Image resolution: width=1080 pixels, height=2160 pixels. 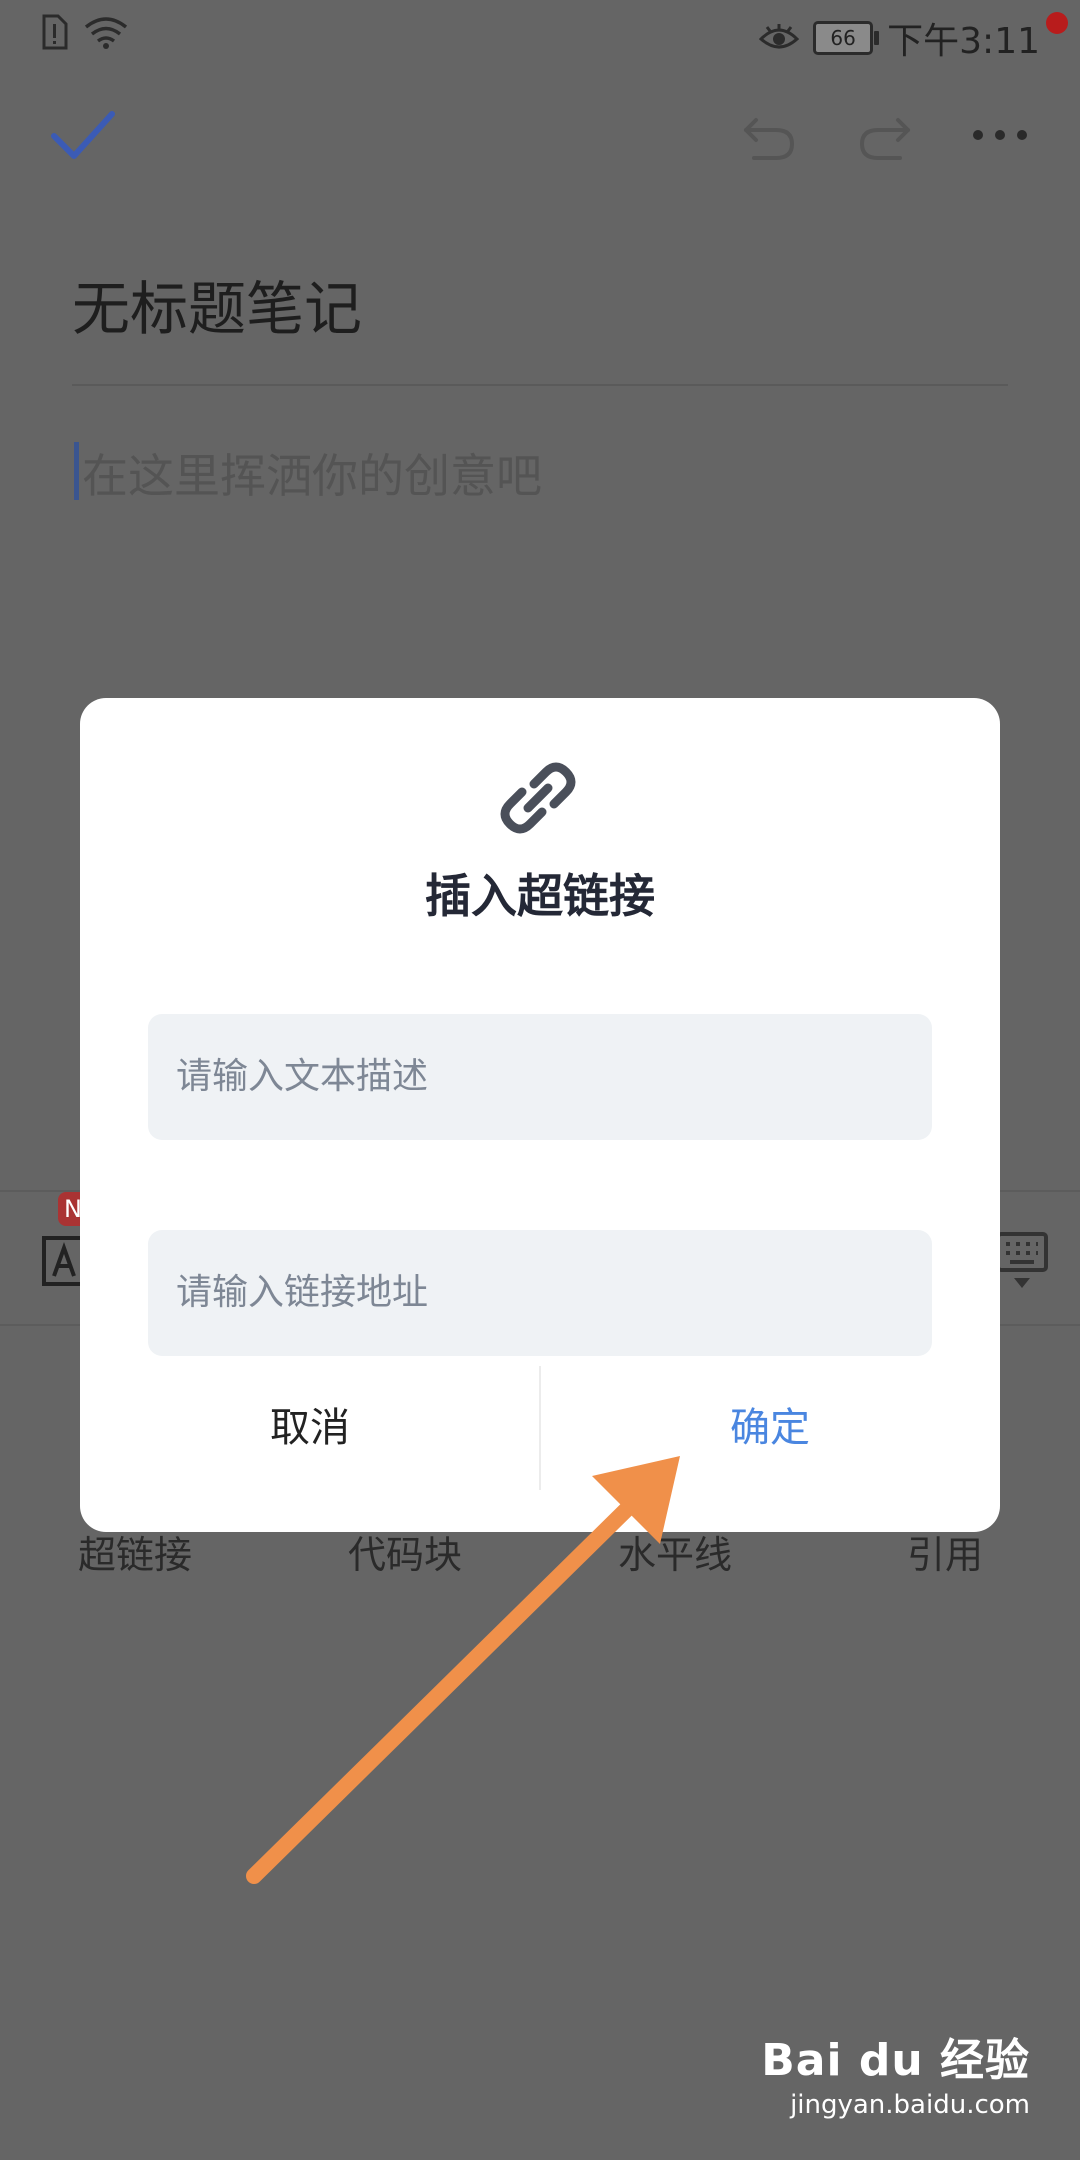 I want to click on wifi-icon, so click(x=106, y=33).